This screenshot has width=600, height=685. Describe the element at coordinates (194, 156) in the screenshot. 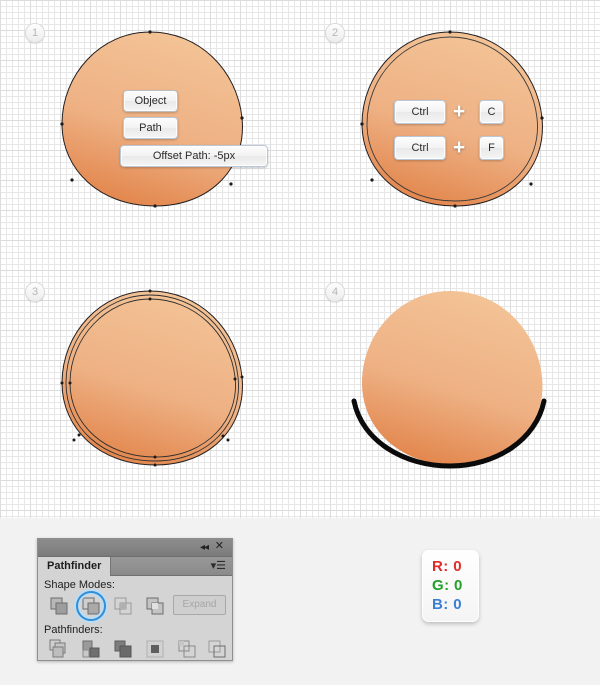

I see `menu-item-offset-path: Offset Path: -5px` at that location.